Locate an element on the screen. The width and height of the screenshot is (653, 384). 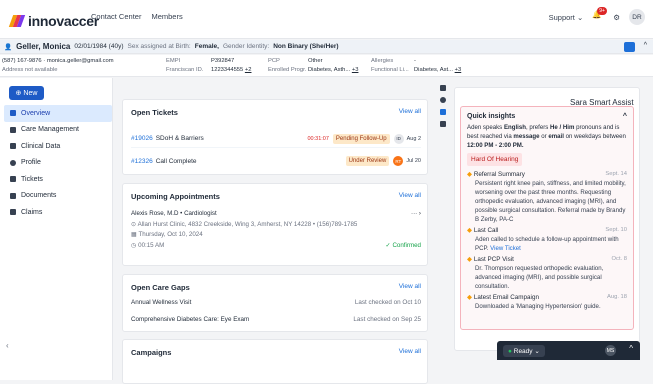
sidebar-item-profile: Profile is located at coordinates (58, 163).